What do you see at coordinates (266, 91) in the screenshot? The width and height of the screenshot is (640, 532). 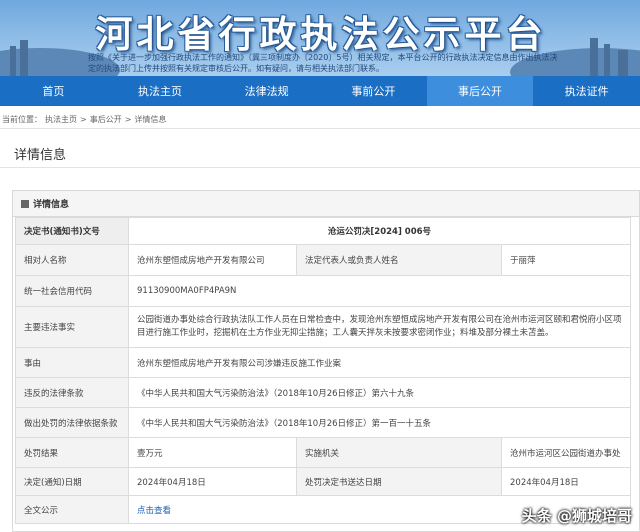 I see `nav-laws: 法律法规` at bounding box center [266, 91].